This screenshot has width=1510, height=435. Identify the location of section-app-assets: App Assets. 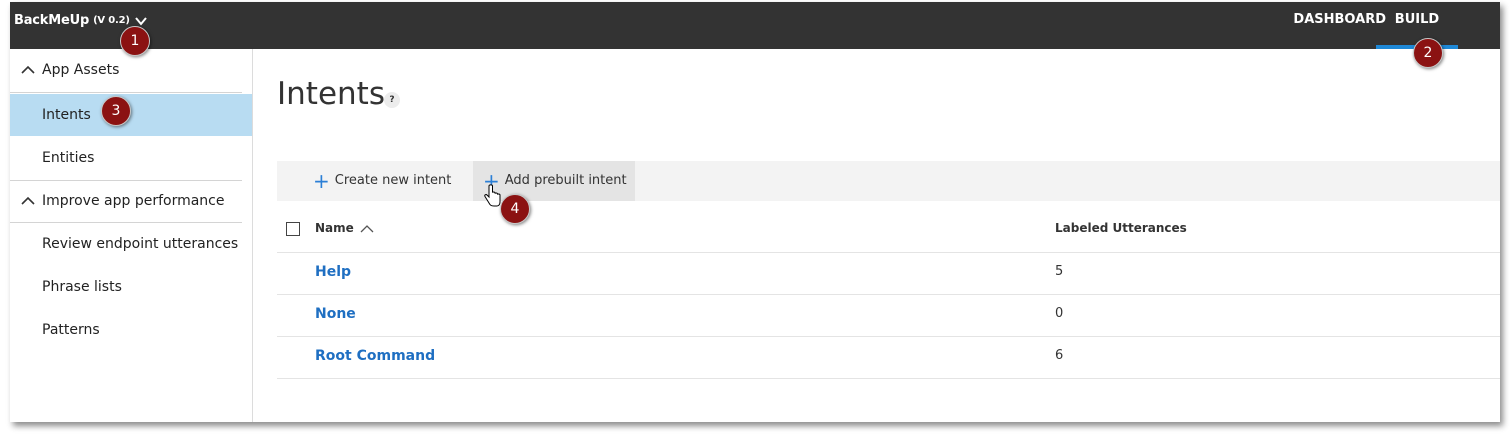
(126, 70).